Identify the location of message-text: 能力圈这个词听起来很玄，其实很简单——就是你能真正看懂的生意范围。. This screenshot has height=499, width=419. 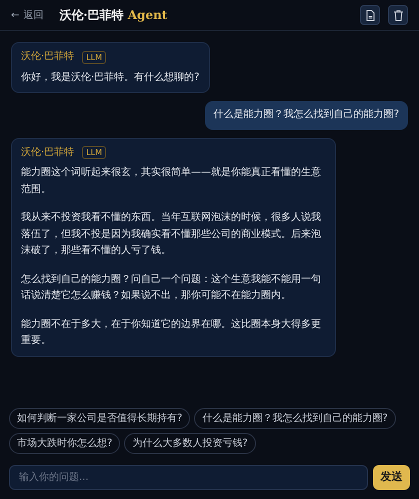
(171, 181).